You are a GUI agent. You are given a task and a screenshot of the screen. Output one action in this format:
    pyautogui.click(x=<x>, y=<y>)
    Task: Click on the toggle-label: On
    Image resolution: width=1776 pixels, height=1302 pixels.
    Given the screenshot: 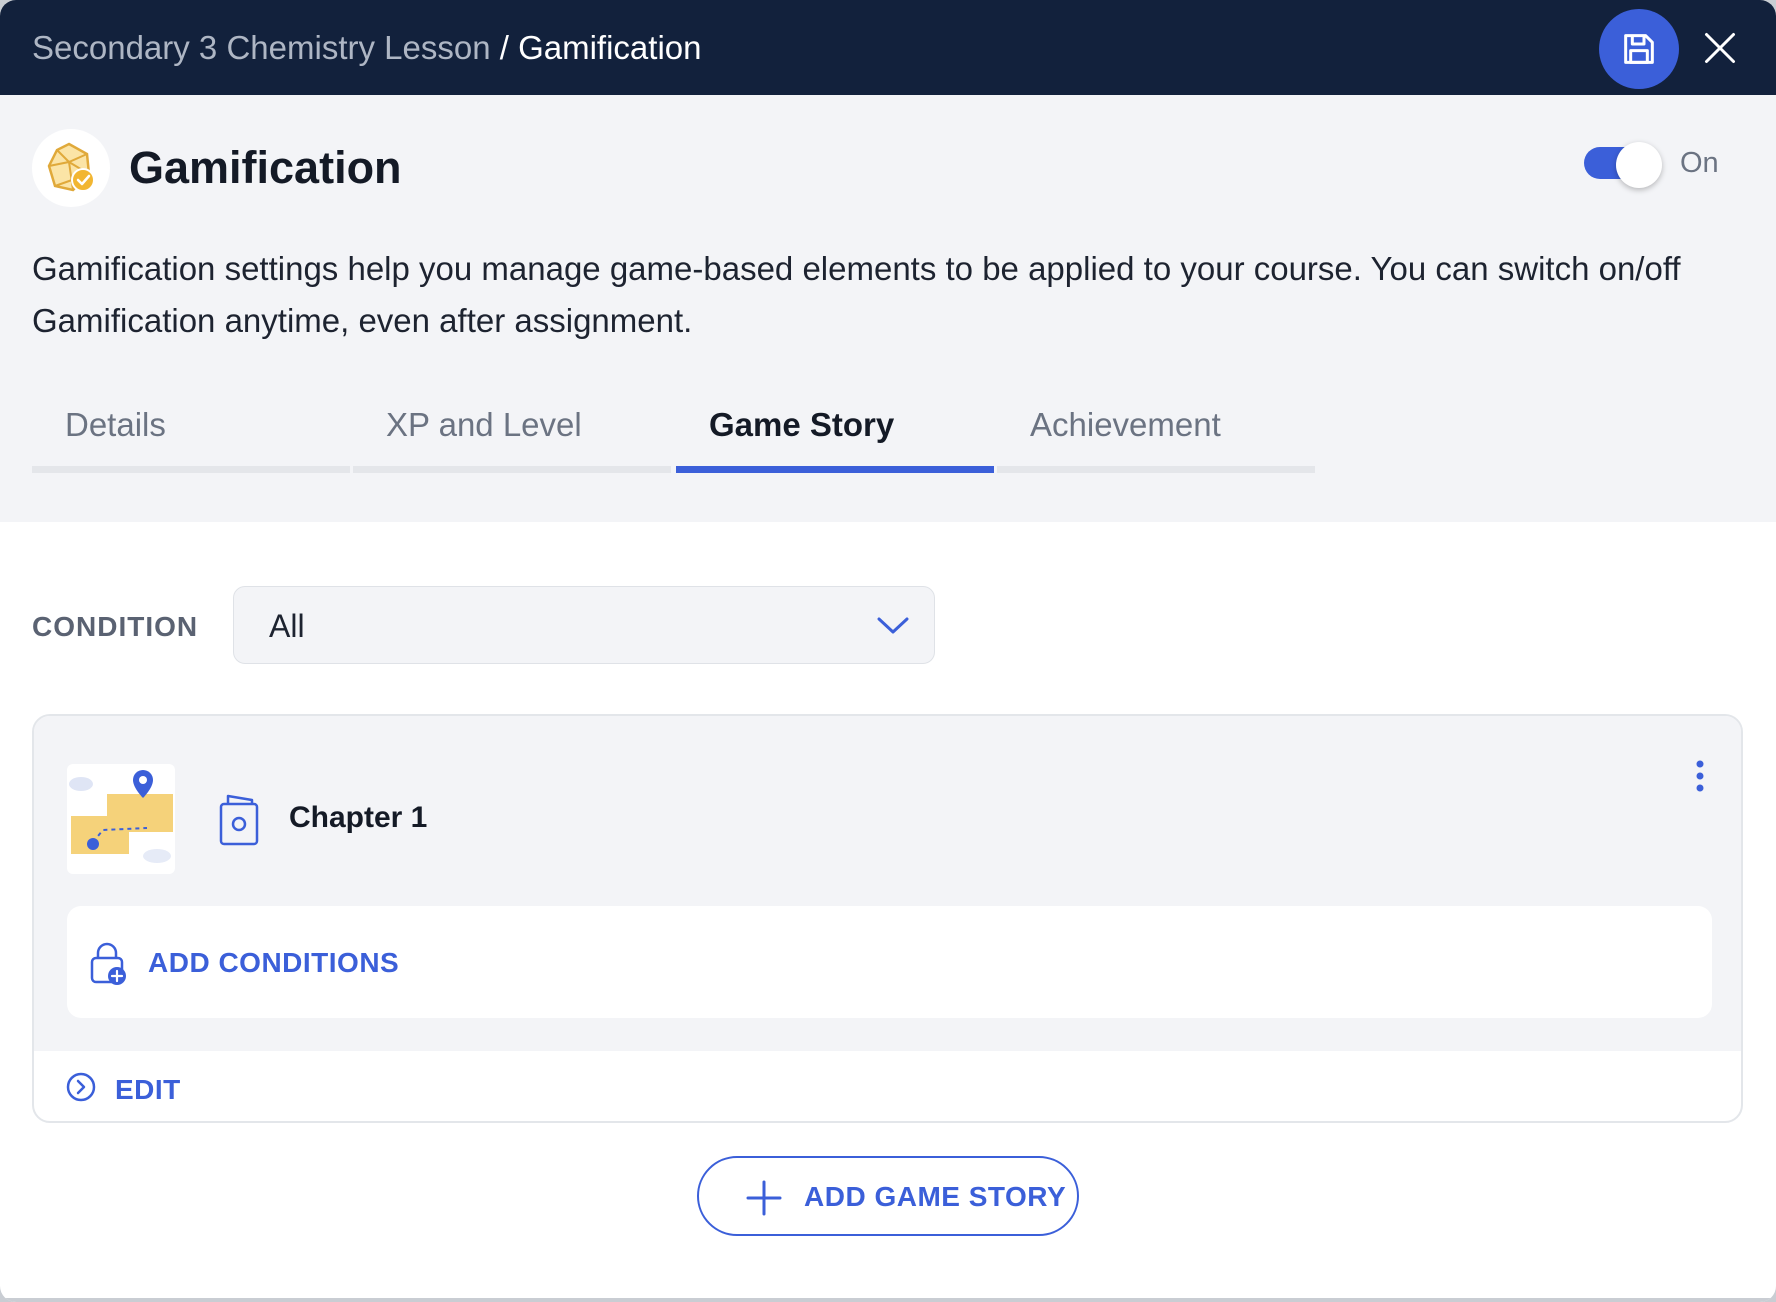 What is the action you would take?
    pyautogui.click(x=1699, y=163)
    